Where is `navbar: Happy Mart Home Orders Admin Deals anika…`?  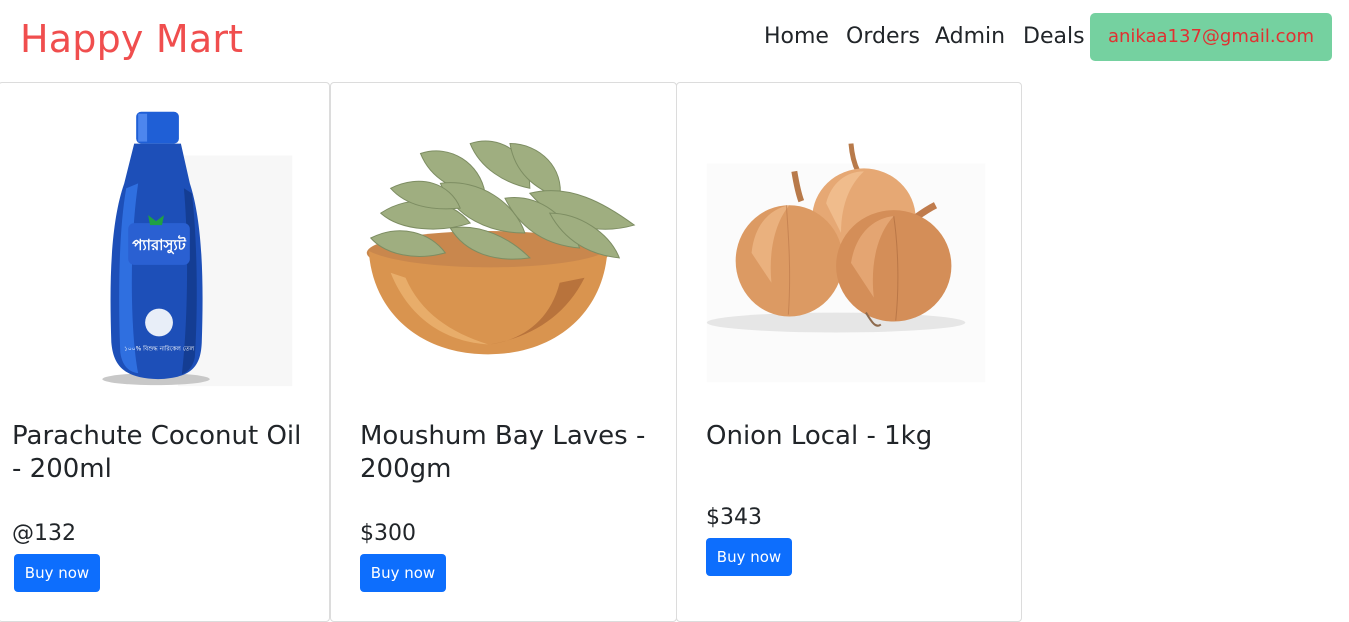 navbar: Happy Mart Home Orders Admin Deals anika… is located at coordinates (674, 40).